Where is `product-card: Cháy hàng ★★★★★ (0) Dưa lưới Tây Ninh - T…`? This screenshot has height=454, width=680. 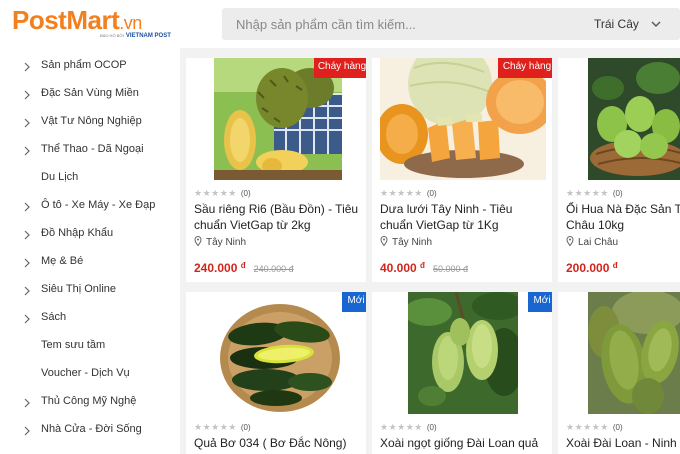
product-card: Cháy hàng ★★★★★ (0) Dưa lưới Tây Ninh - T… is located at coordinates (462, 170).